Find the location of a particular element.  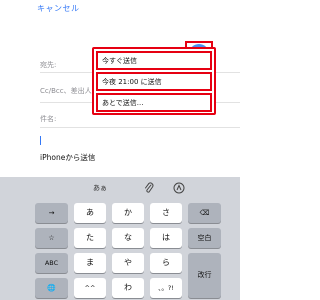

cc-label: Cc/Bcc、差出人: is located at coordinates (67, 91).